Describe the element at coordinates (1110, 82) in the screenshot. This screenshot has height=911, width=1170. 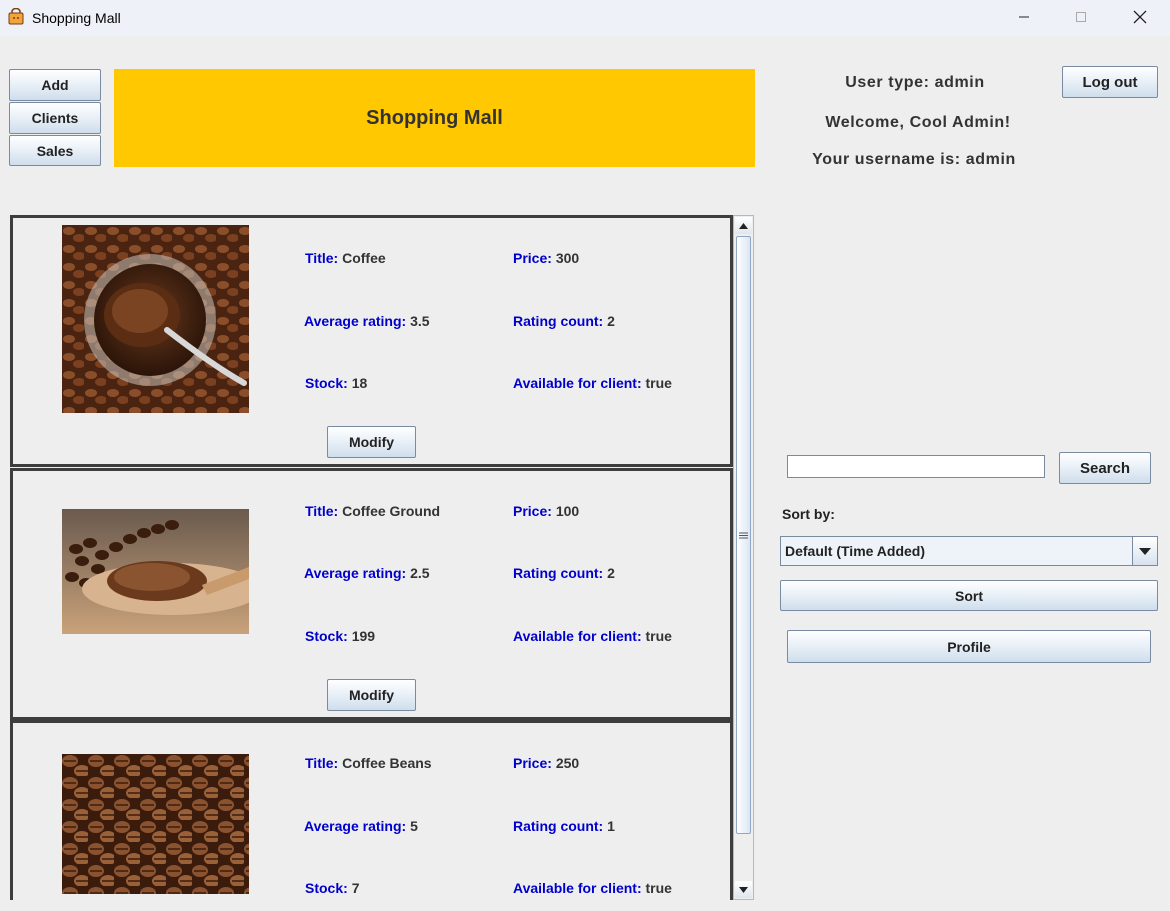
I see `logout-button: Log out` at that location.